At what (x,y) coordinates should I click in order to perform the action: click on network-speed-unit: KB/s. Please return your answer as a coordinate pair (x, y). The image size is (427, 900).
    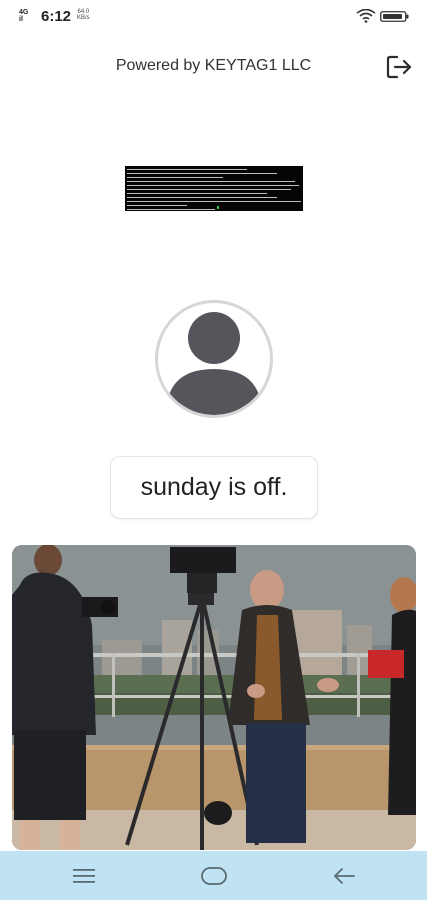
    Looking at the image, I should click on (83, 18).